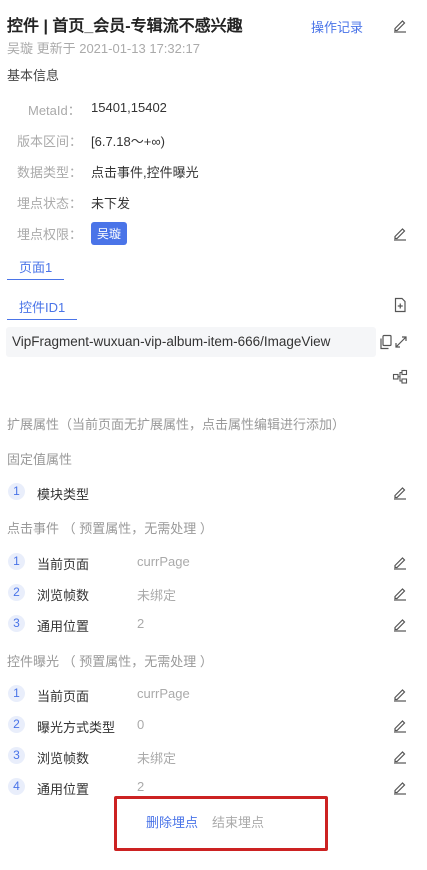 The height and width of the screenshot is (870, 427). I want to click on expand-icon, so click(401, 342).